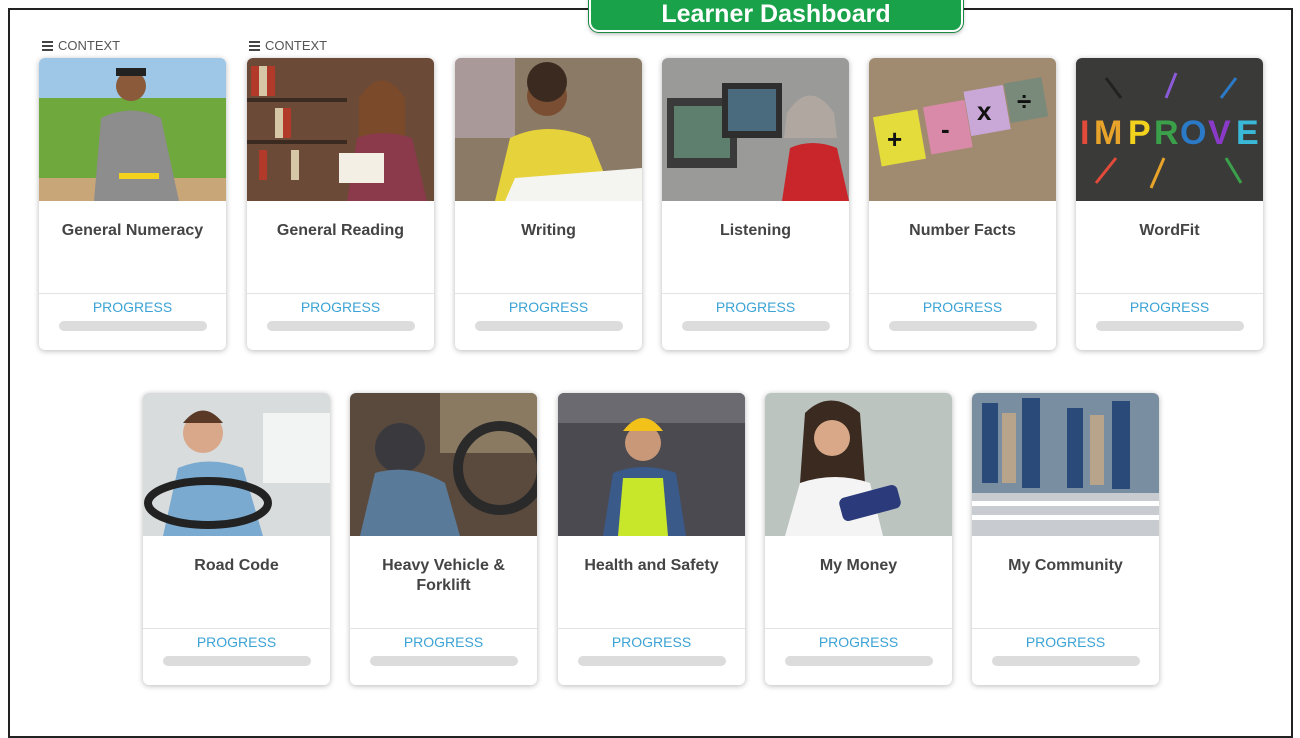 This screenshot has width=1300, height=738. I want to click on svg-text: M, so click(1108, 133).